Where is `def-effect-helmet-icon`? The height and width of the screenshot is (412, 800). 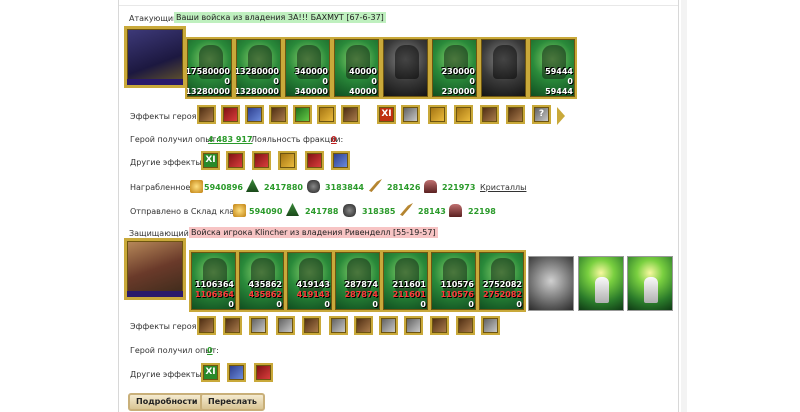
def-effect-helmet-icon is located at coordinates (439, 325).